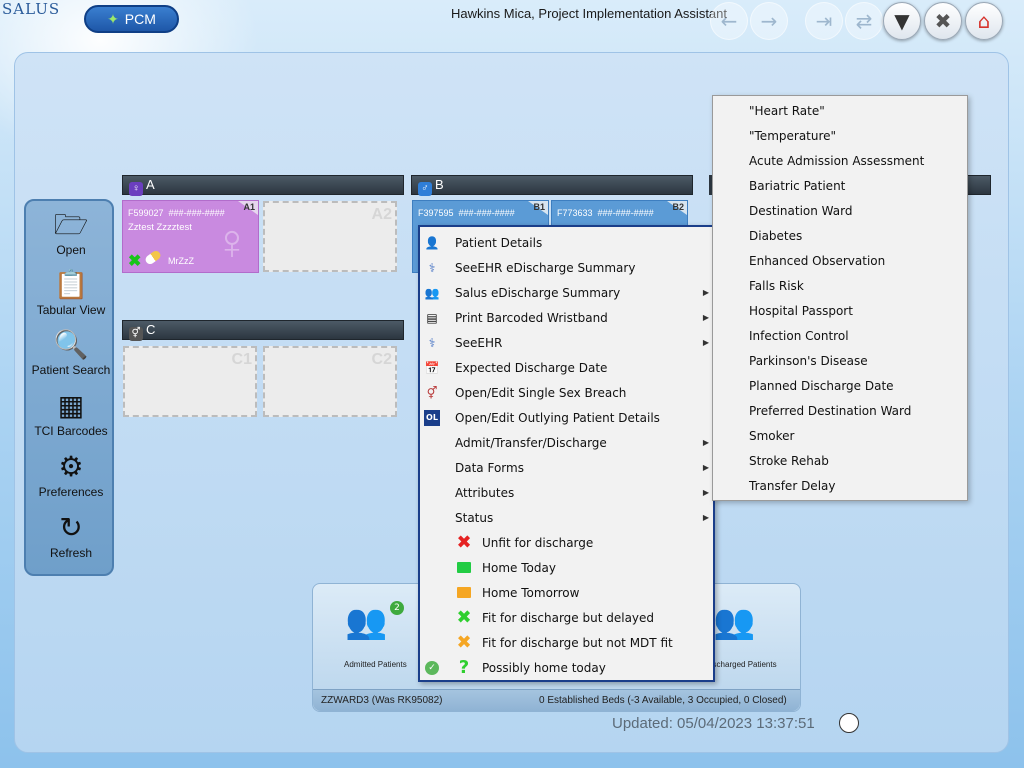 The image size is (1024, 768). What do you see at coordinates (789, 461) in the screenshot?
I see `attribute-menu-item: Stroke Rehab` at bounding box center [789, 461].